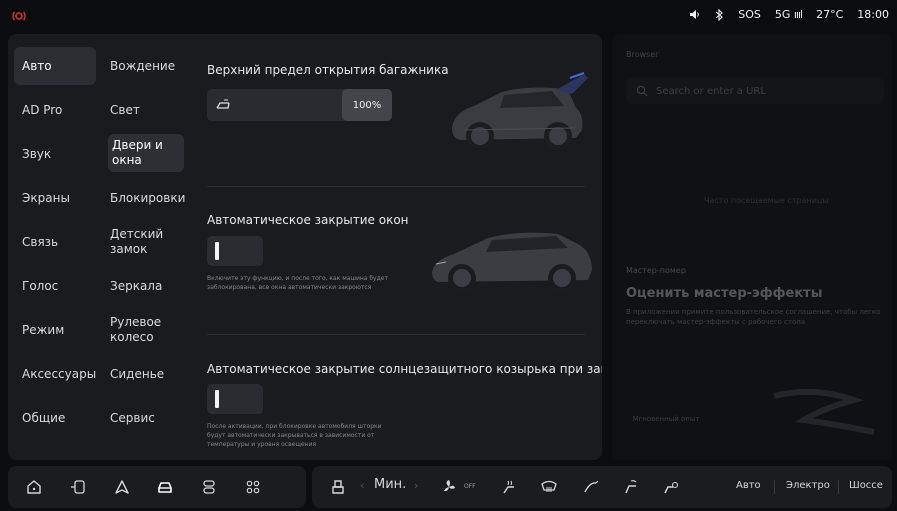 This screenshot has width=897, height=511. What do you see at coordinates (223, 104) in the screenshot?
I see `trunk-icon` at bounding box center [223, 104].